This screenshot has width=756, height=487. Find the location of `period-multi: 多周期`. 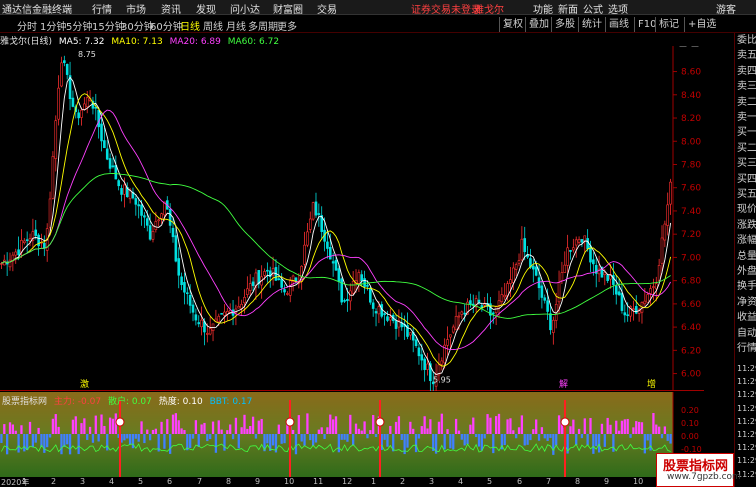

period-multi: 多周期 is located at coordinates (263, 25).